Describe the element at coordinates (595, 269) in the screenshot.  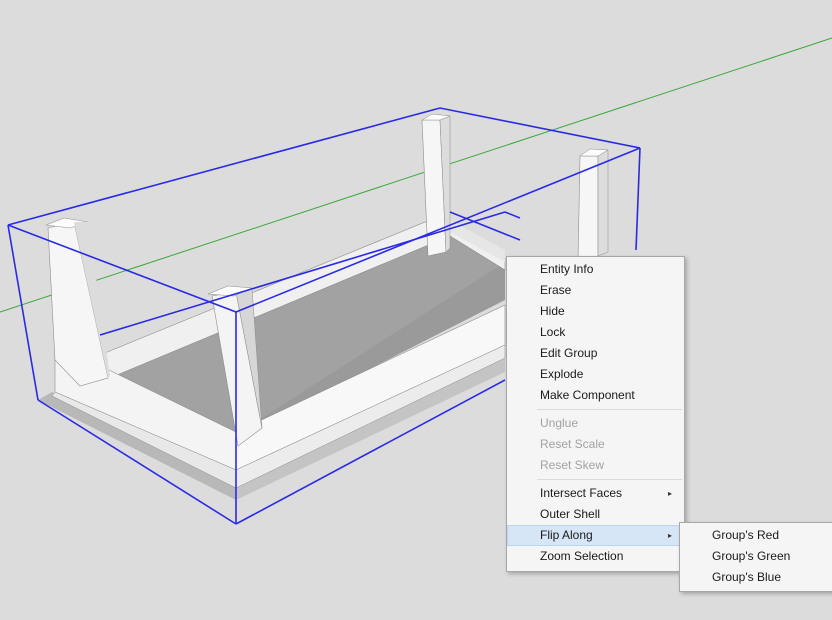
I see `menu-item-entity-info: Entity Info` at that location.